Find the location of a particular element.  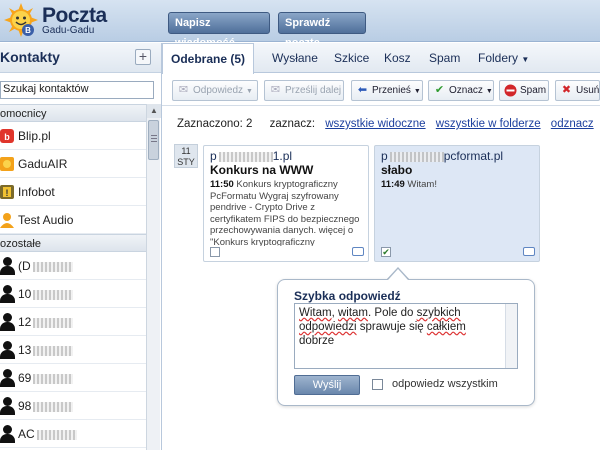

scroll-thumb is located at coordinates (153, 140).